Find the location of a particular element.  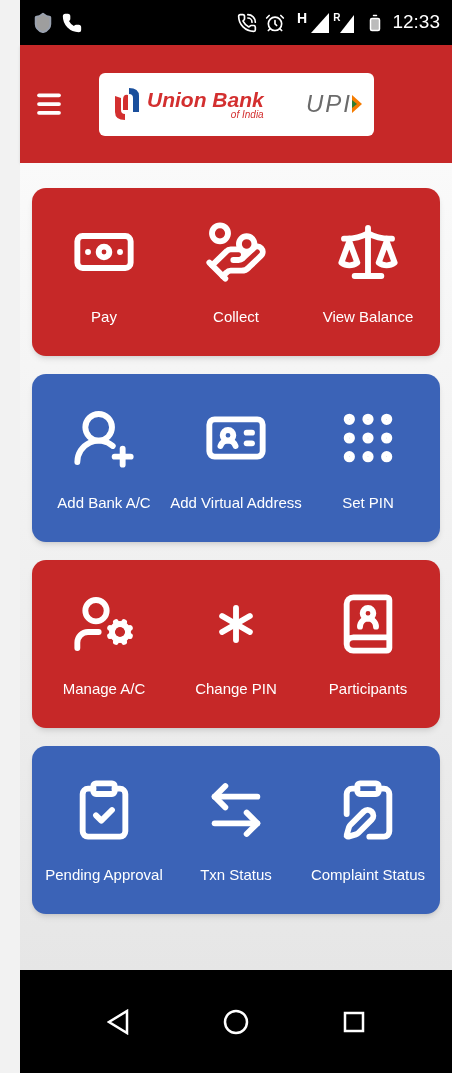

phone-call-icon is located at coordinates (247, 22).